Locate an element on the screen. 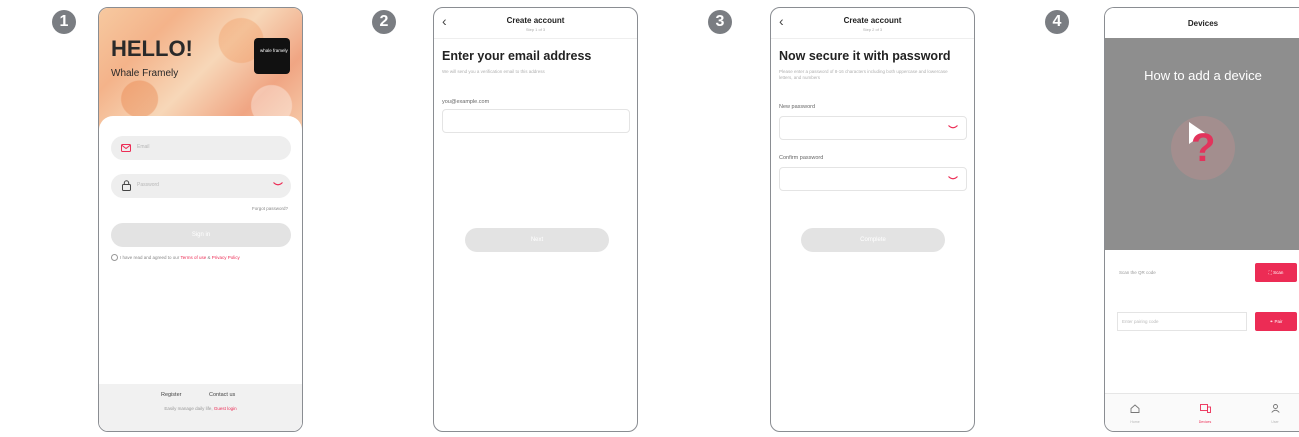 Image resolution: width=1299 pixels, height=437 pixels. pair-button-label: Pair is located at coordinates (1278, 321).